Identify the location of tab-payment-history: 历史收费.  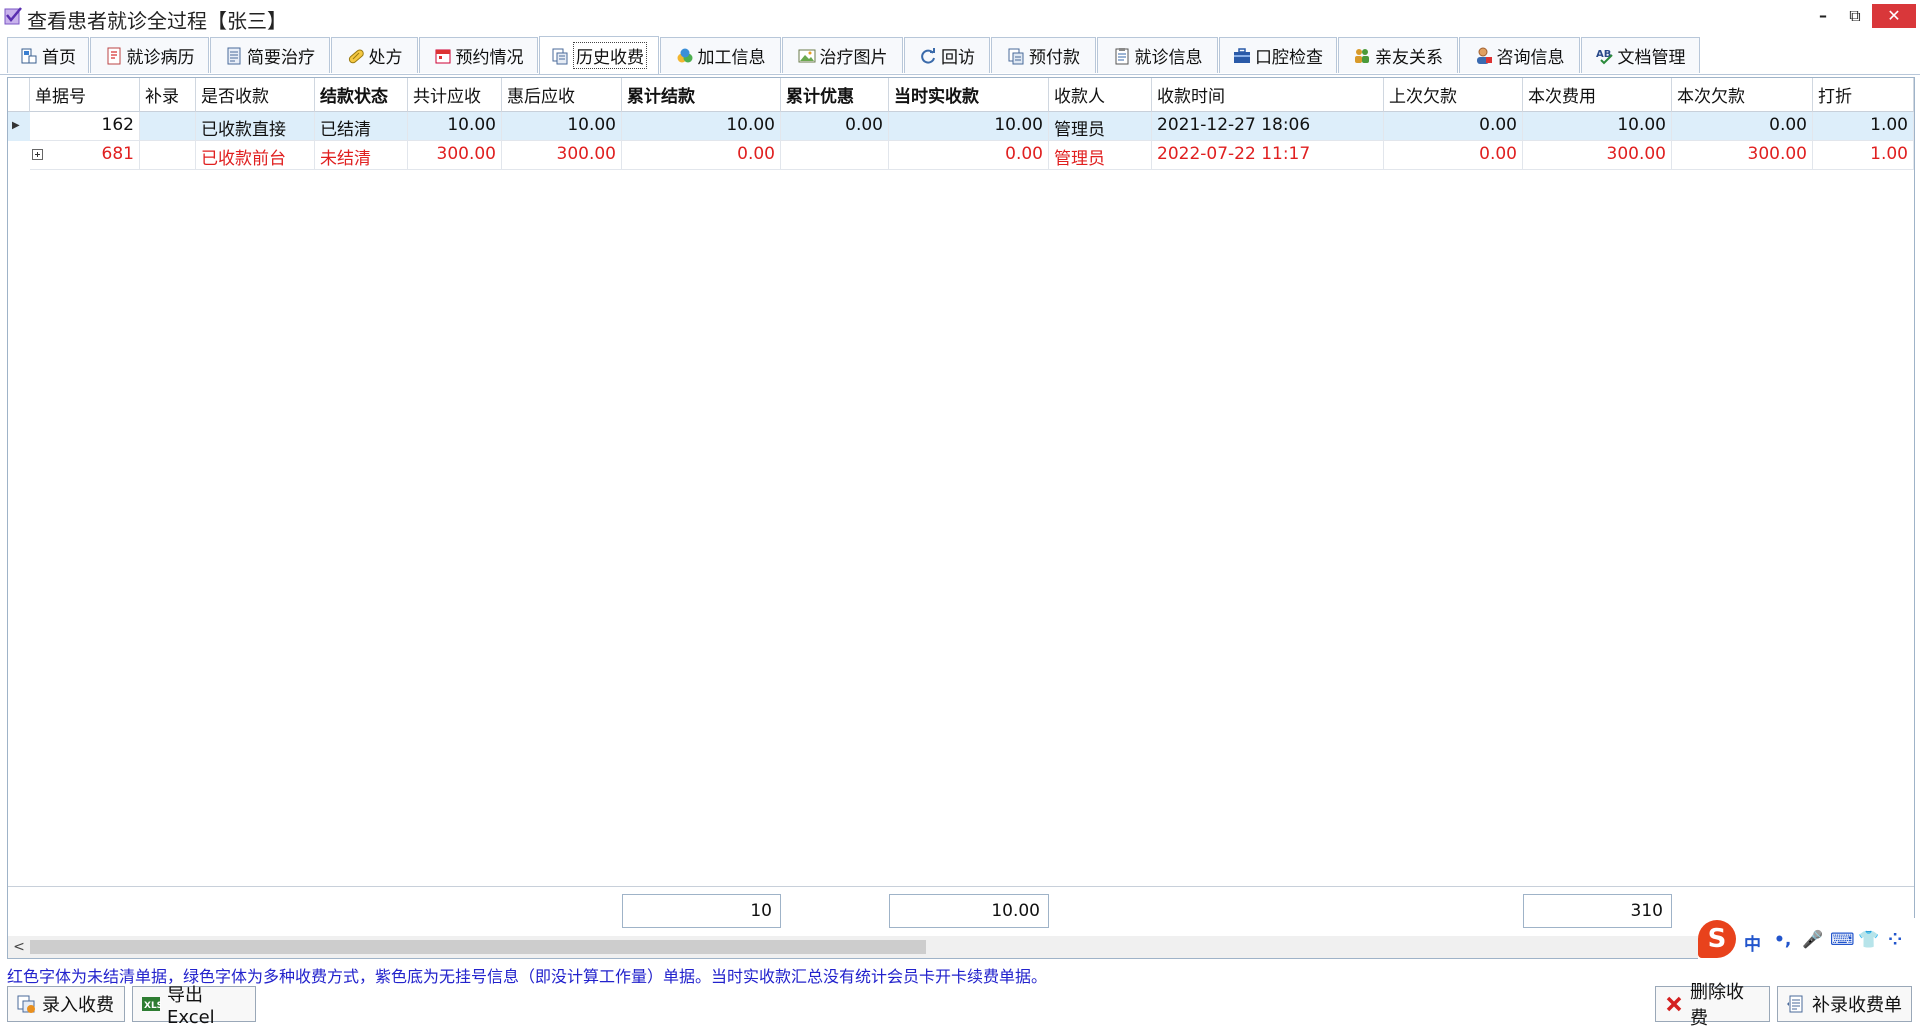
(599, 55).